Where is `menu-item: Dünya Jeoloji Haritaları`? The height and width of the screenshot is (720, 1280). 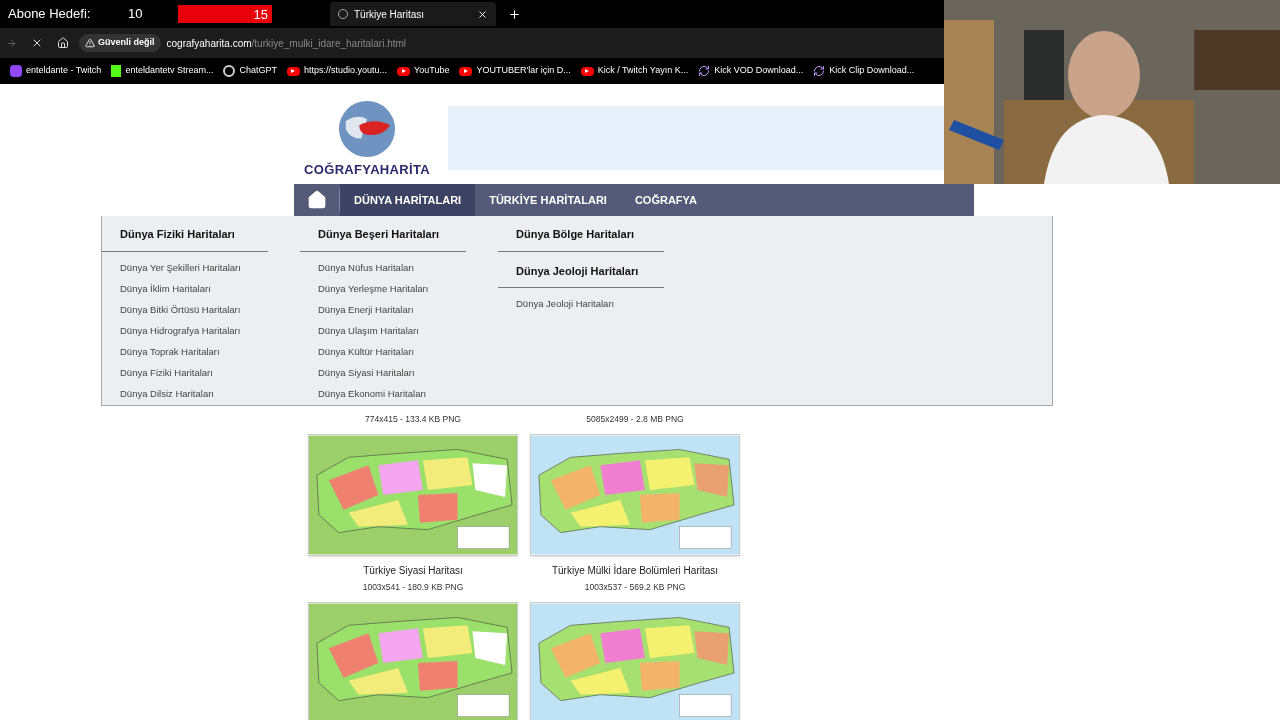
menu-item: Dünya Jeoloji Haritaları is located at coordinates (599, 303).